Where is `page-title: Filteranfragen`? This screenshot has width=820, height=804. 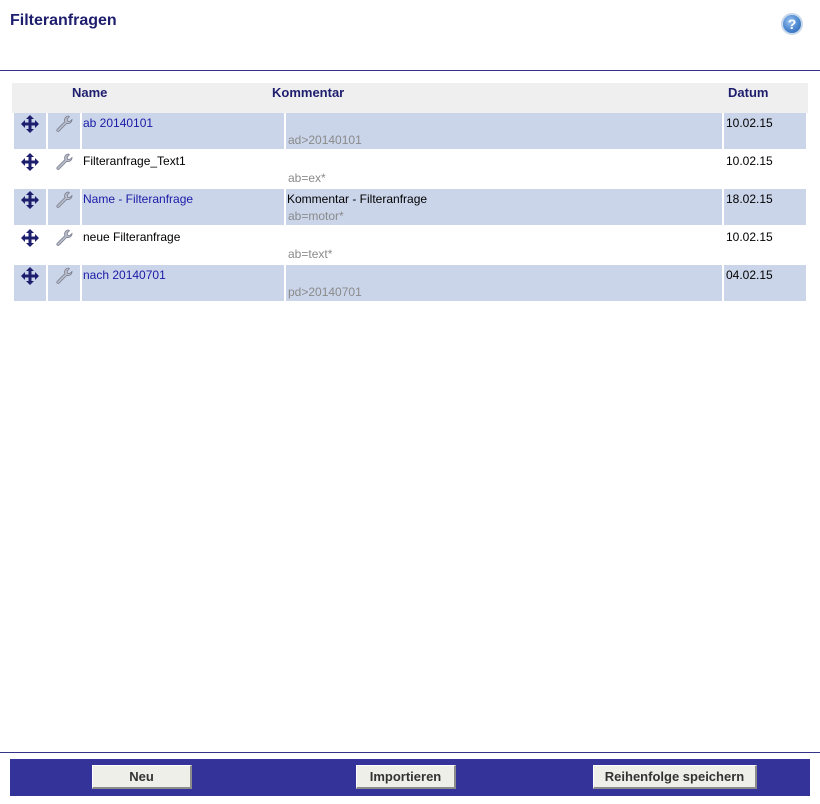 page-title: Filteranfragen is located at coordinates (63, 20).